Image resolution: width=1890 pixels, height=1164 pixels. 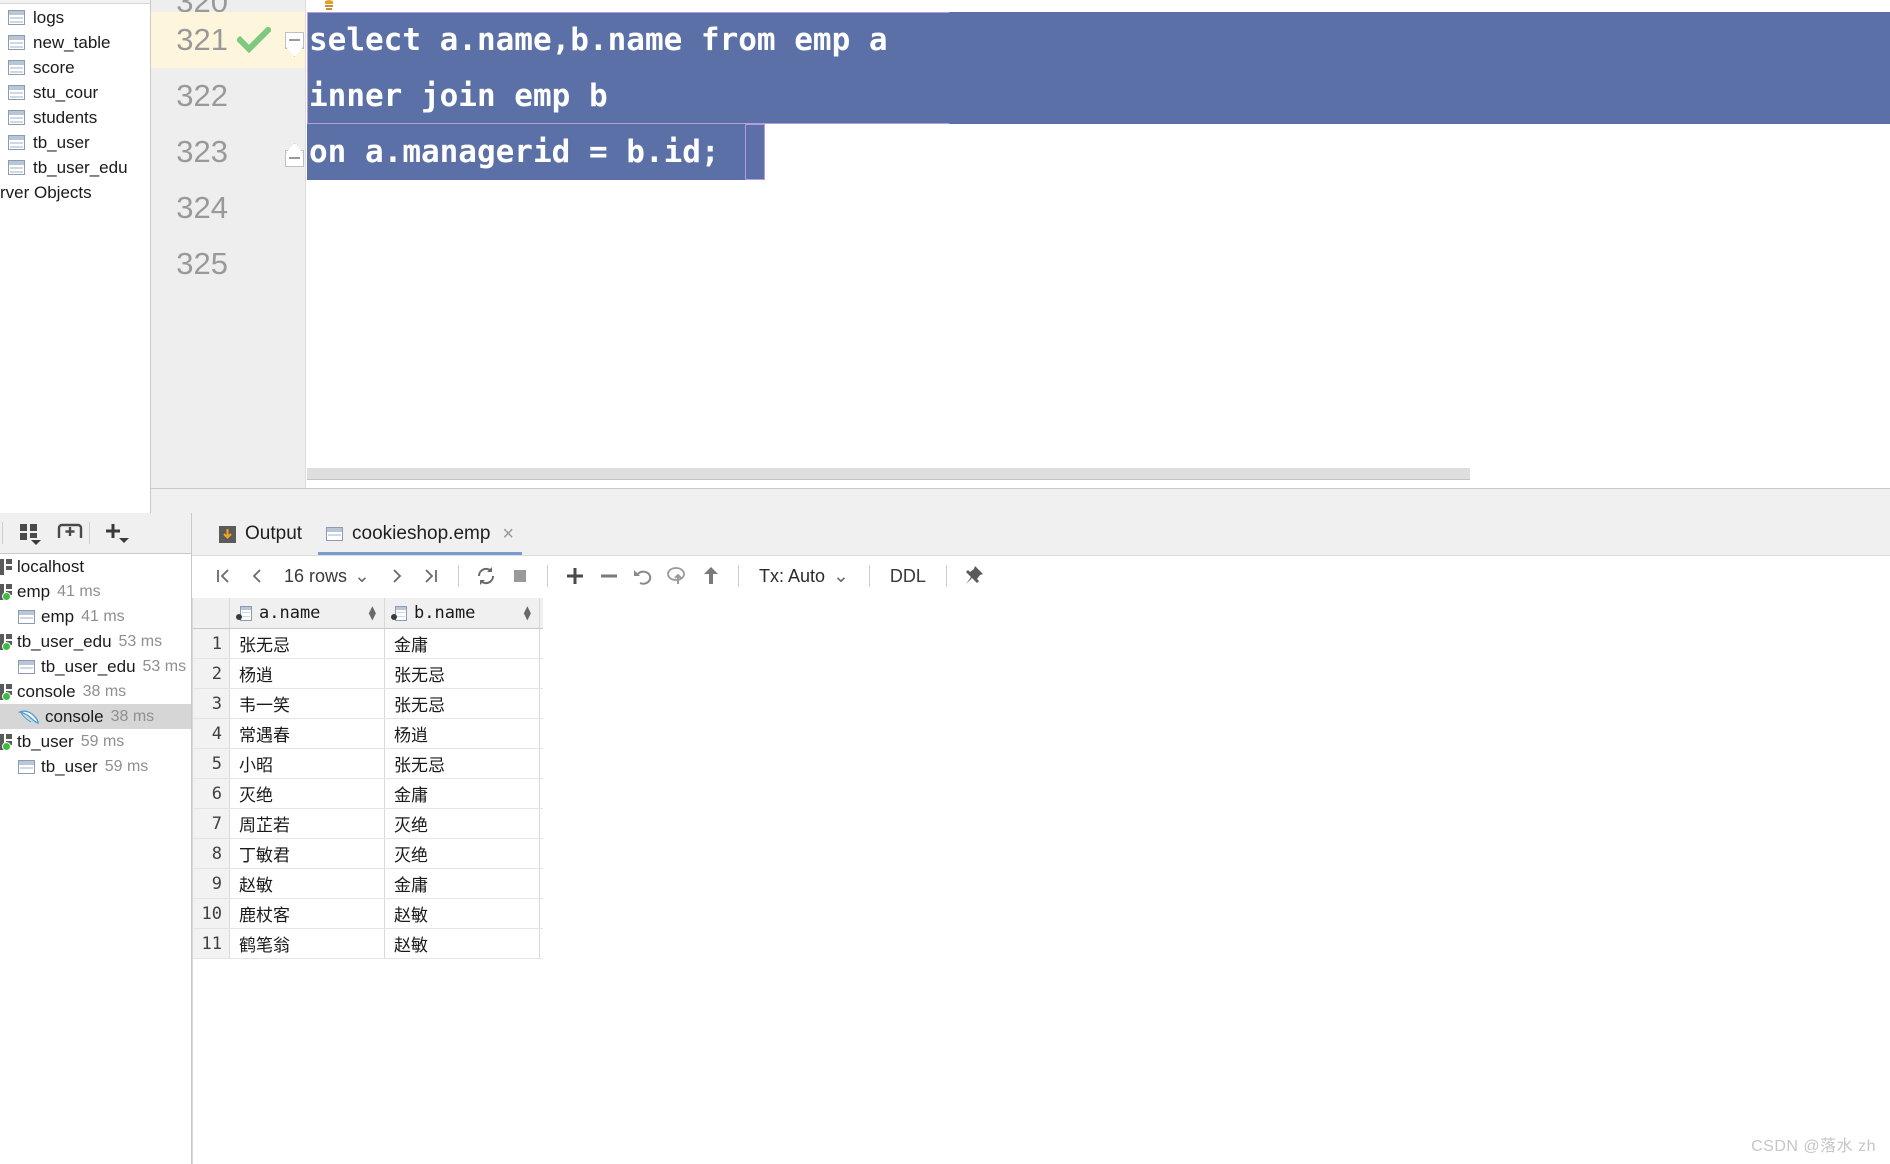 I want to click on services-item-console-selected: console 38 ms, so click(x=95, y=716).